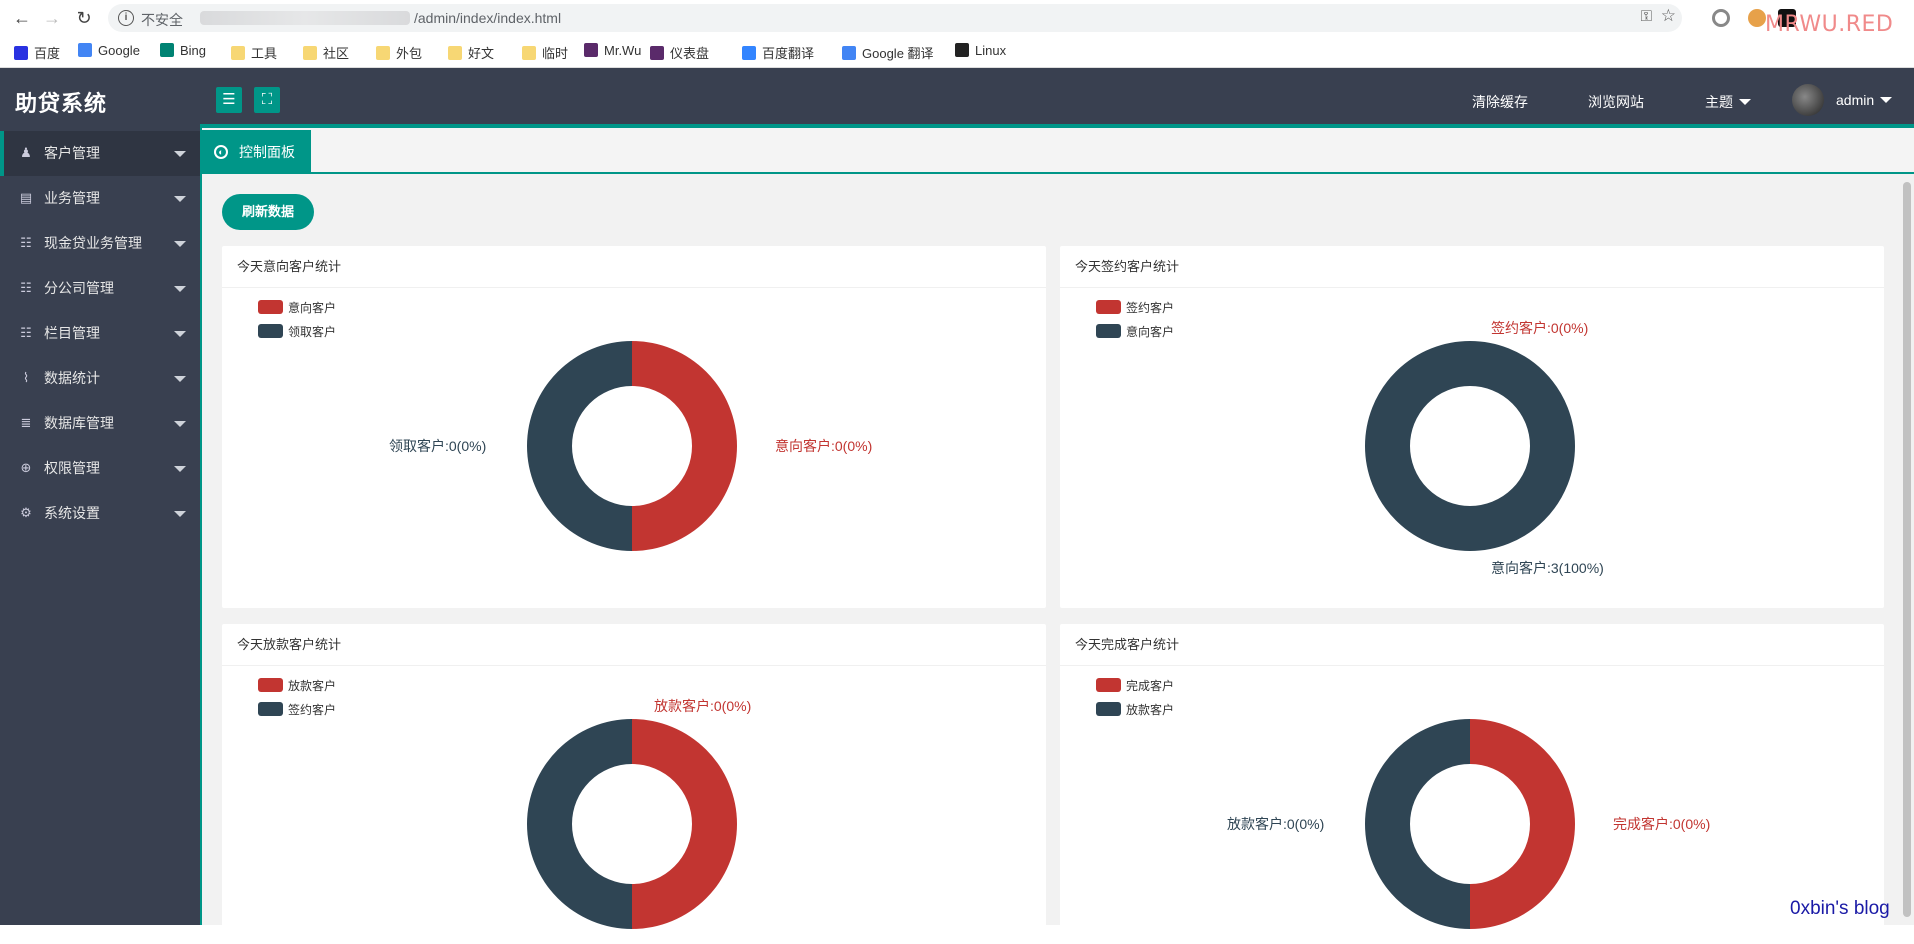 Image resolution: width=1914 pixels, height=944 pixels. I want to click on page-scrollbar, so click(1907, 549).